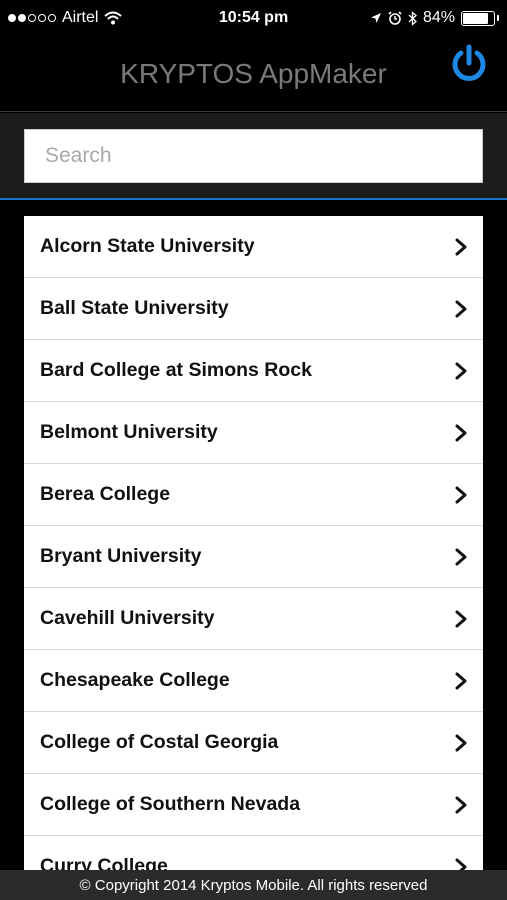 This screenshot has height=900, width=507. What do you see at coordinates (135, 680) in the screenshot?
I see `list-item-label: Chesapeake College` at bounding box center [135, 680].